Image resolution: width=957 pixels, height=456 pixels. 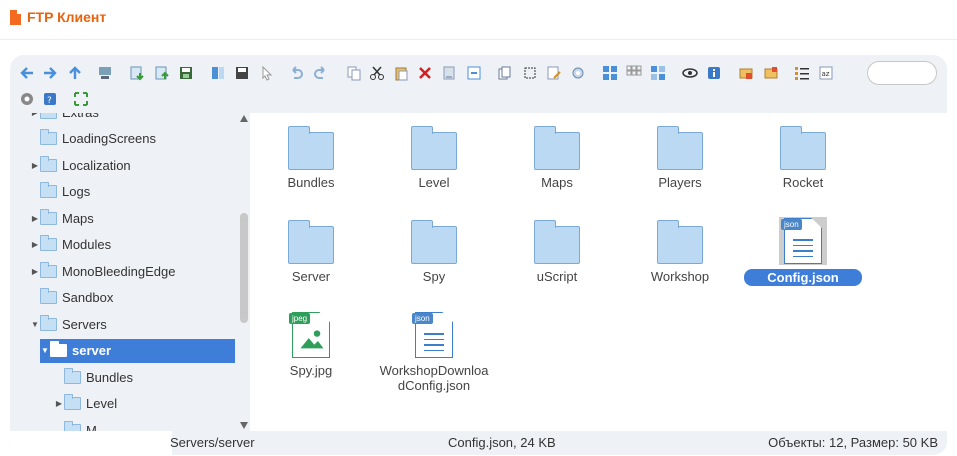 What do you see at coordinates (557, 276) in the screenshot?
I see `file-name: uScript` at bounding box center [557, 276].